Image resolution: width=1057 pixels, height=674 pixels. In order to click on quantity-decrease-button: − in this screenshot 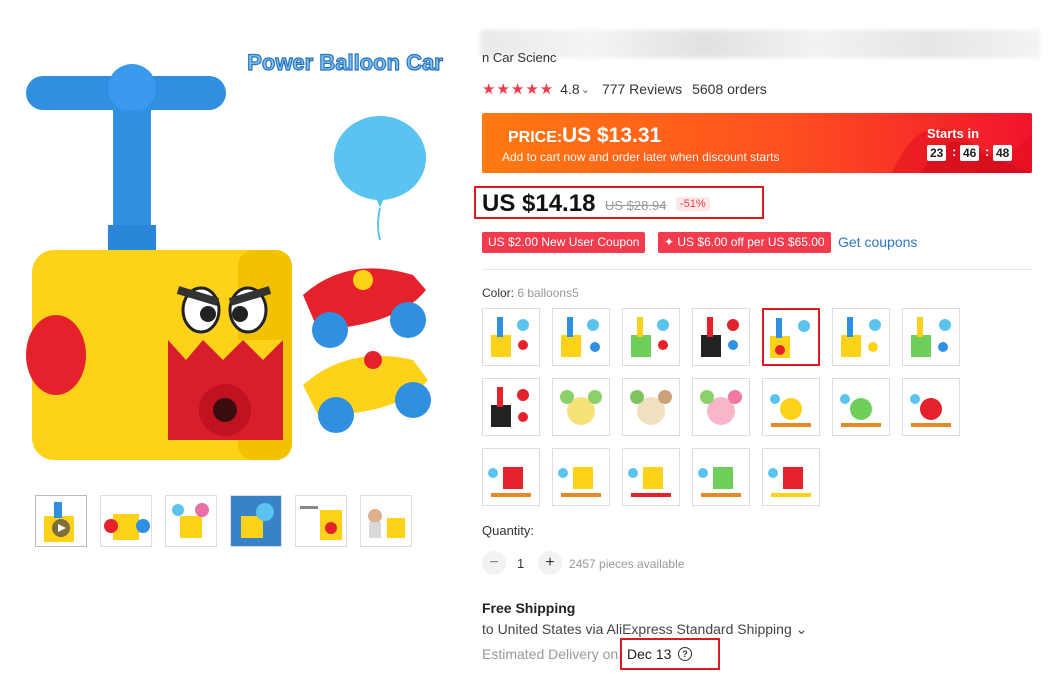, I will do `click(494, 563)`.